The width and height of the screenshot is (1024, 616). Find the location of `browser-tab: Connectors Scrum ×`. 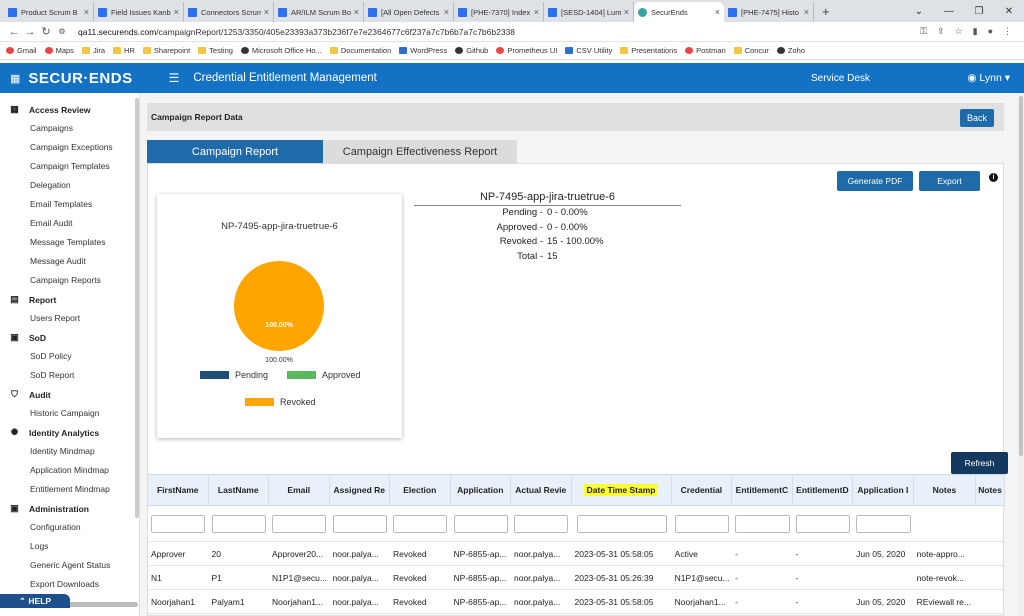

browser-tab: Connectors Scrum × is located at coordinates (229, 12).